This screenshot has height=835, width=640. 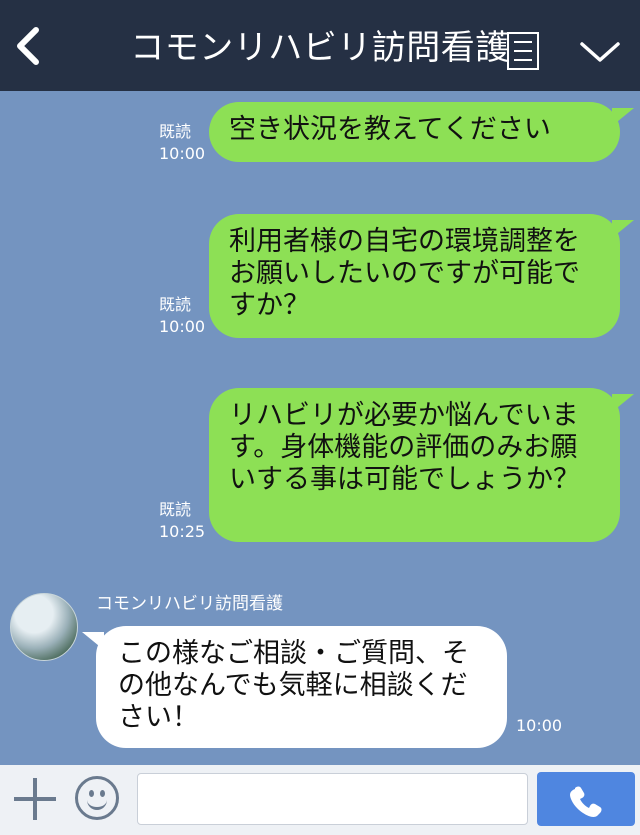 I want to click on chat-header: コモンリハビリ訪問看護, so click(x=320, y=45).